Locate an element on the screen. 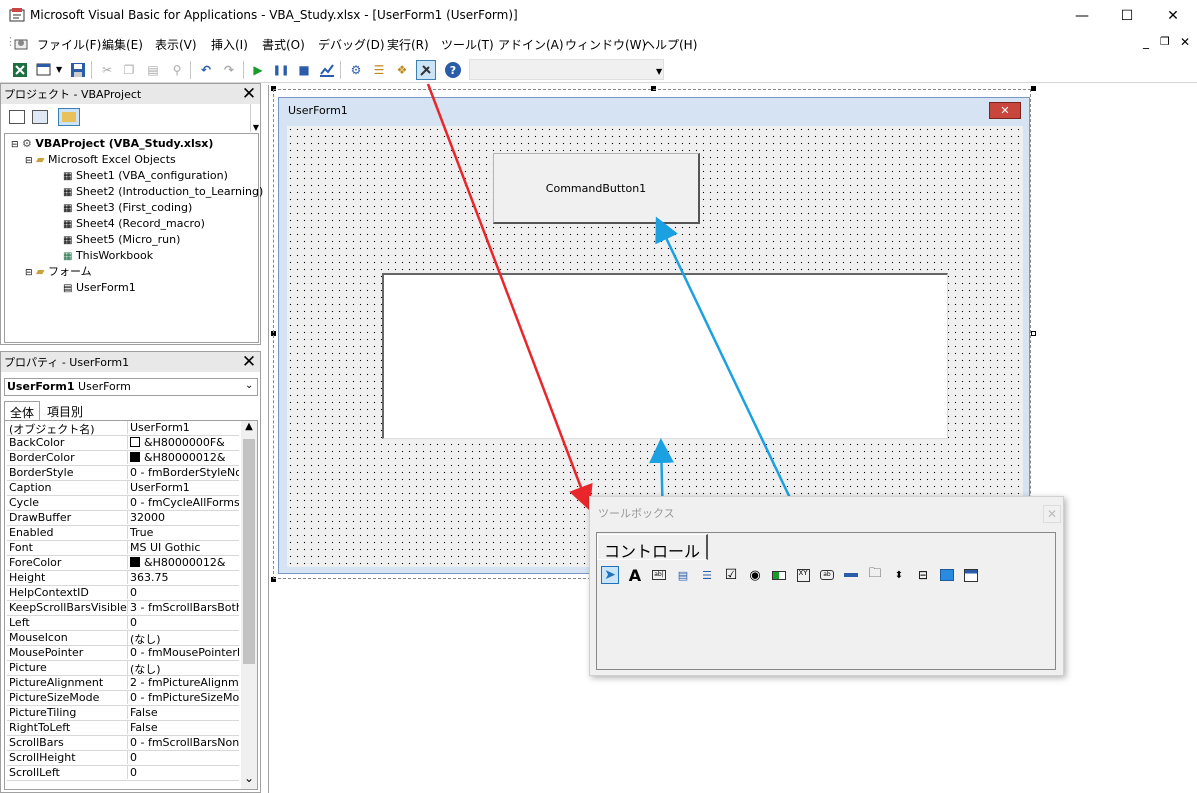  property-value: 0 - fmScrollBarsNone is located at coordinates (183, 742).